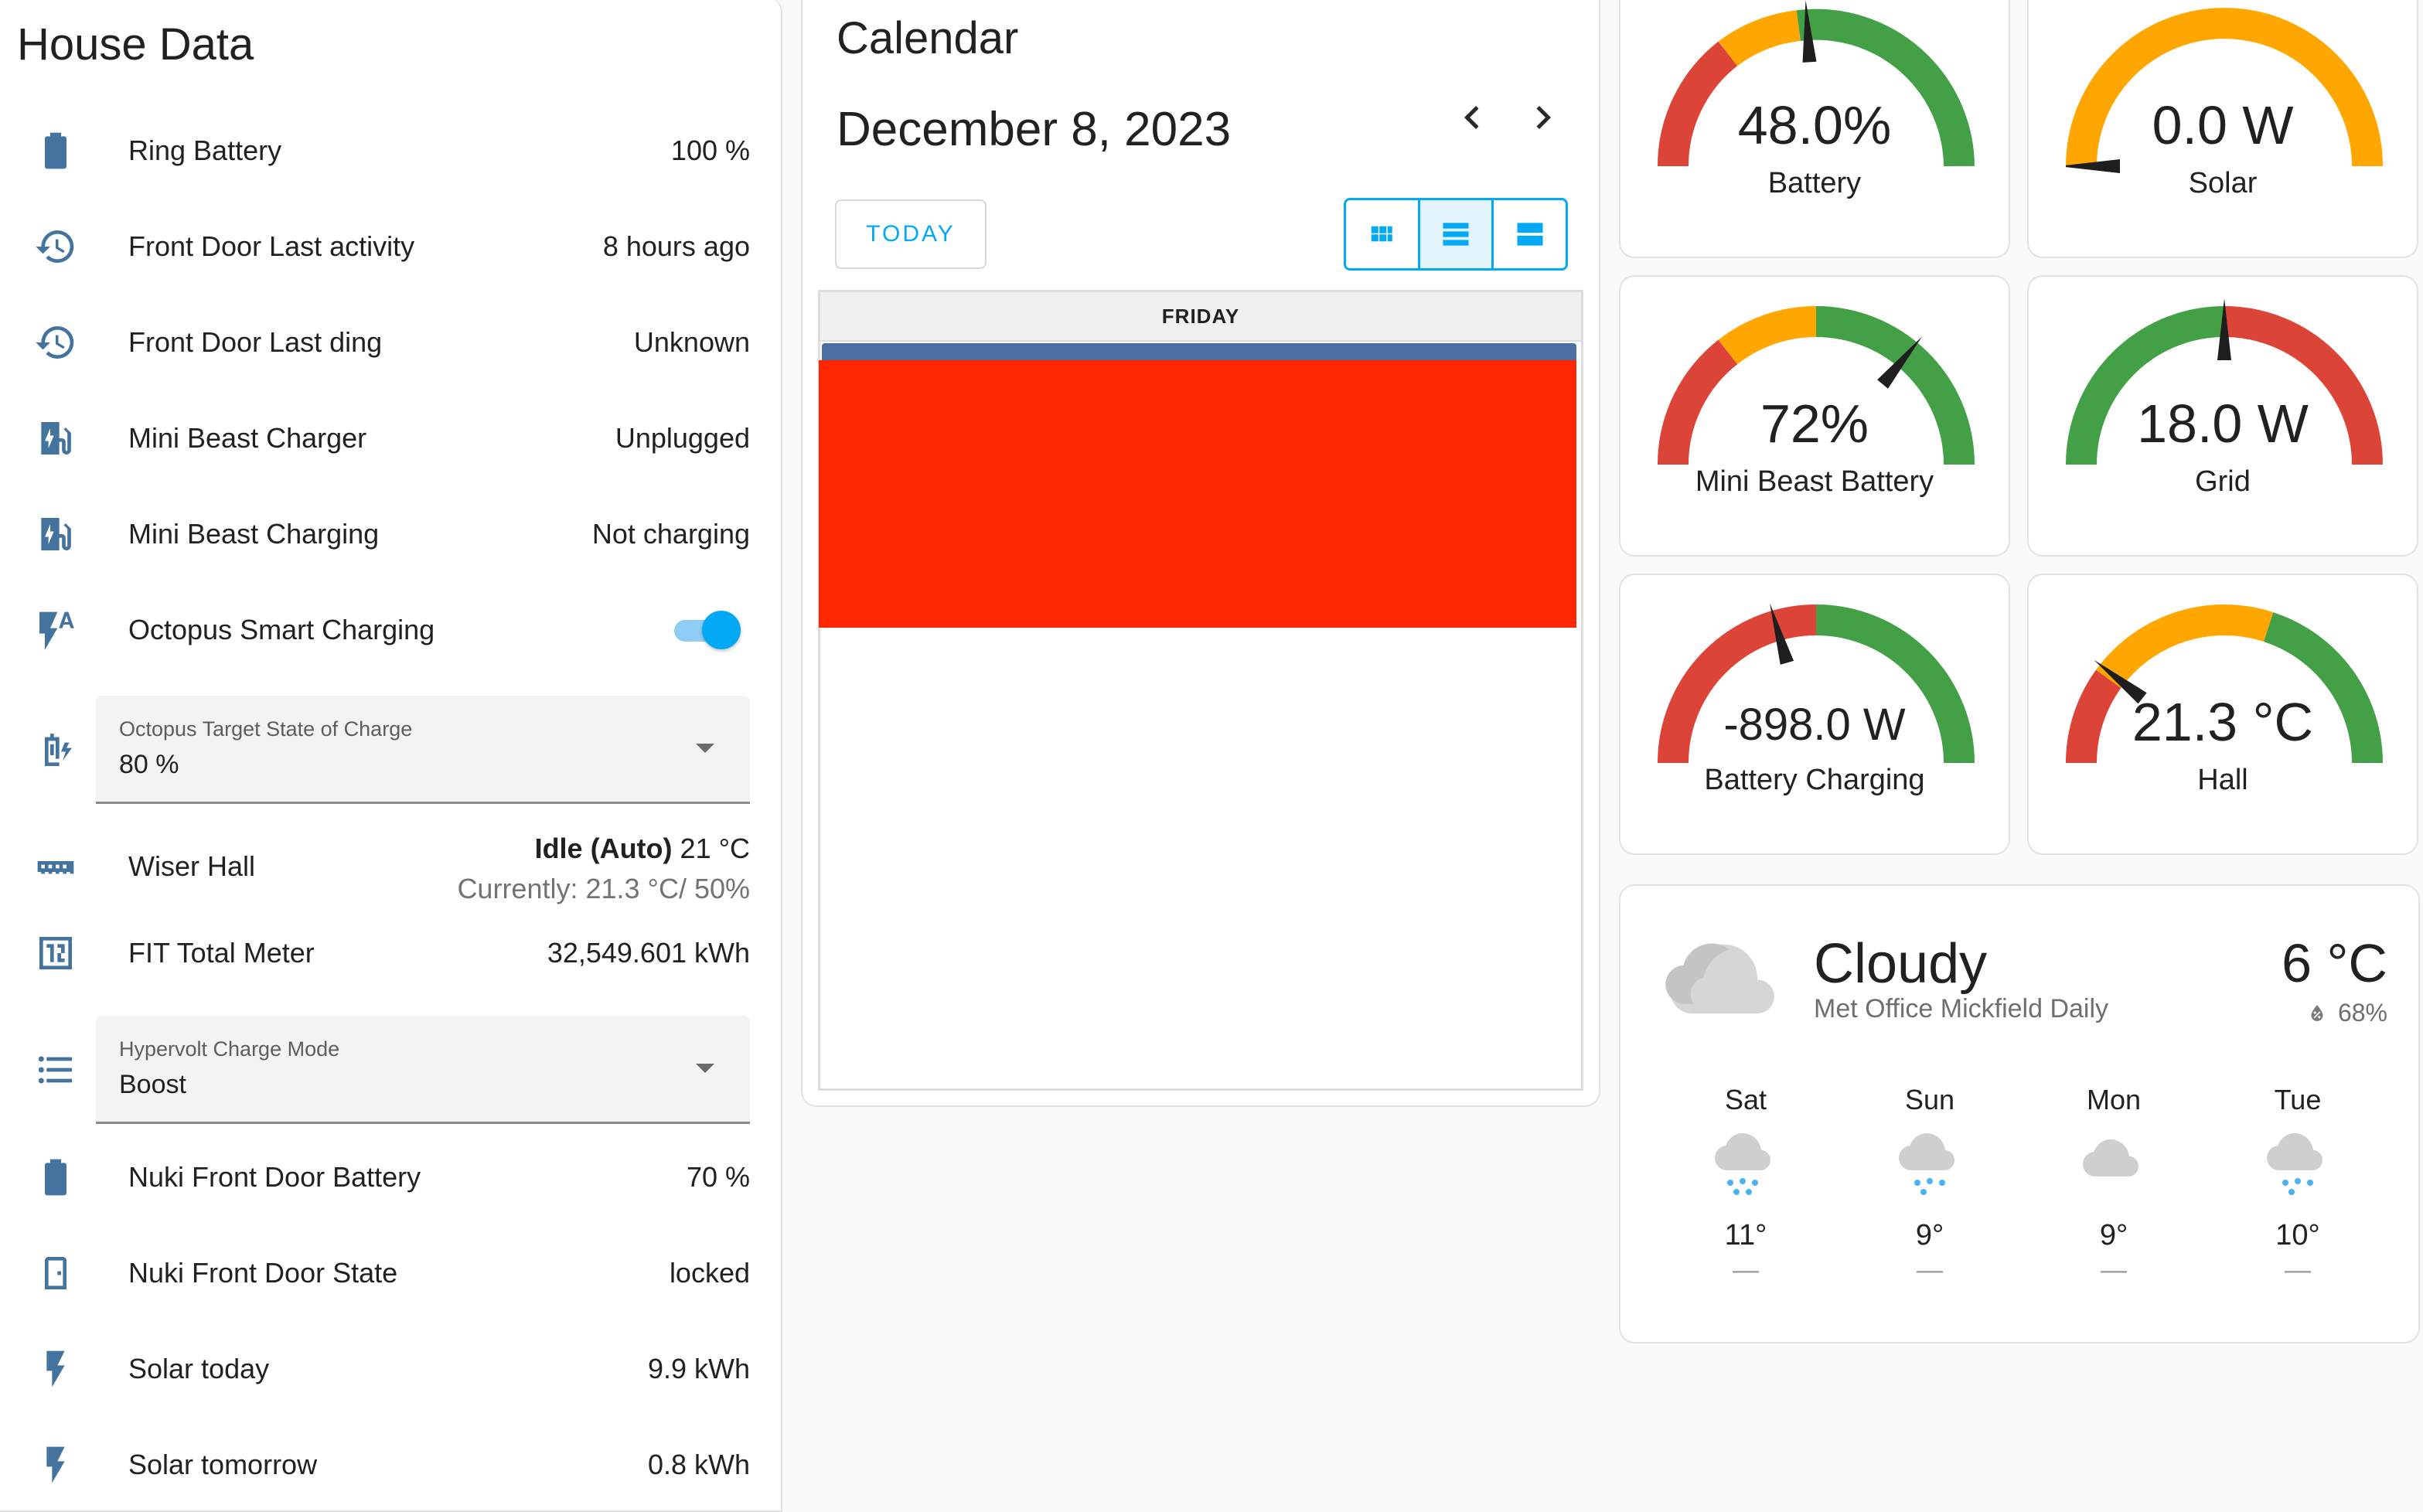  What do you see at coordinates (55, 534) in the screenshot?
I see `ev-station-icon` at bounding box center [55, 534].